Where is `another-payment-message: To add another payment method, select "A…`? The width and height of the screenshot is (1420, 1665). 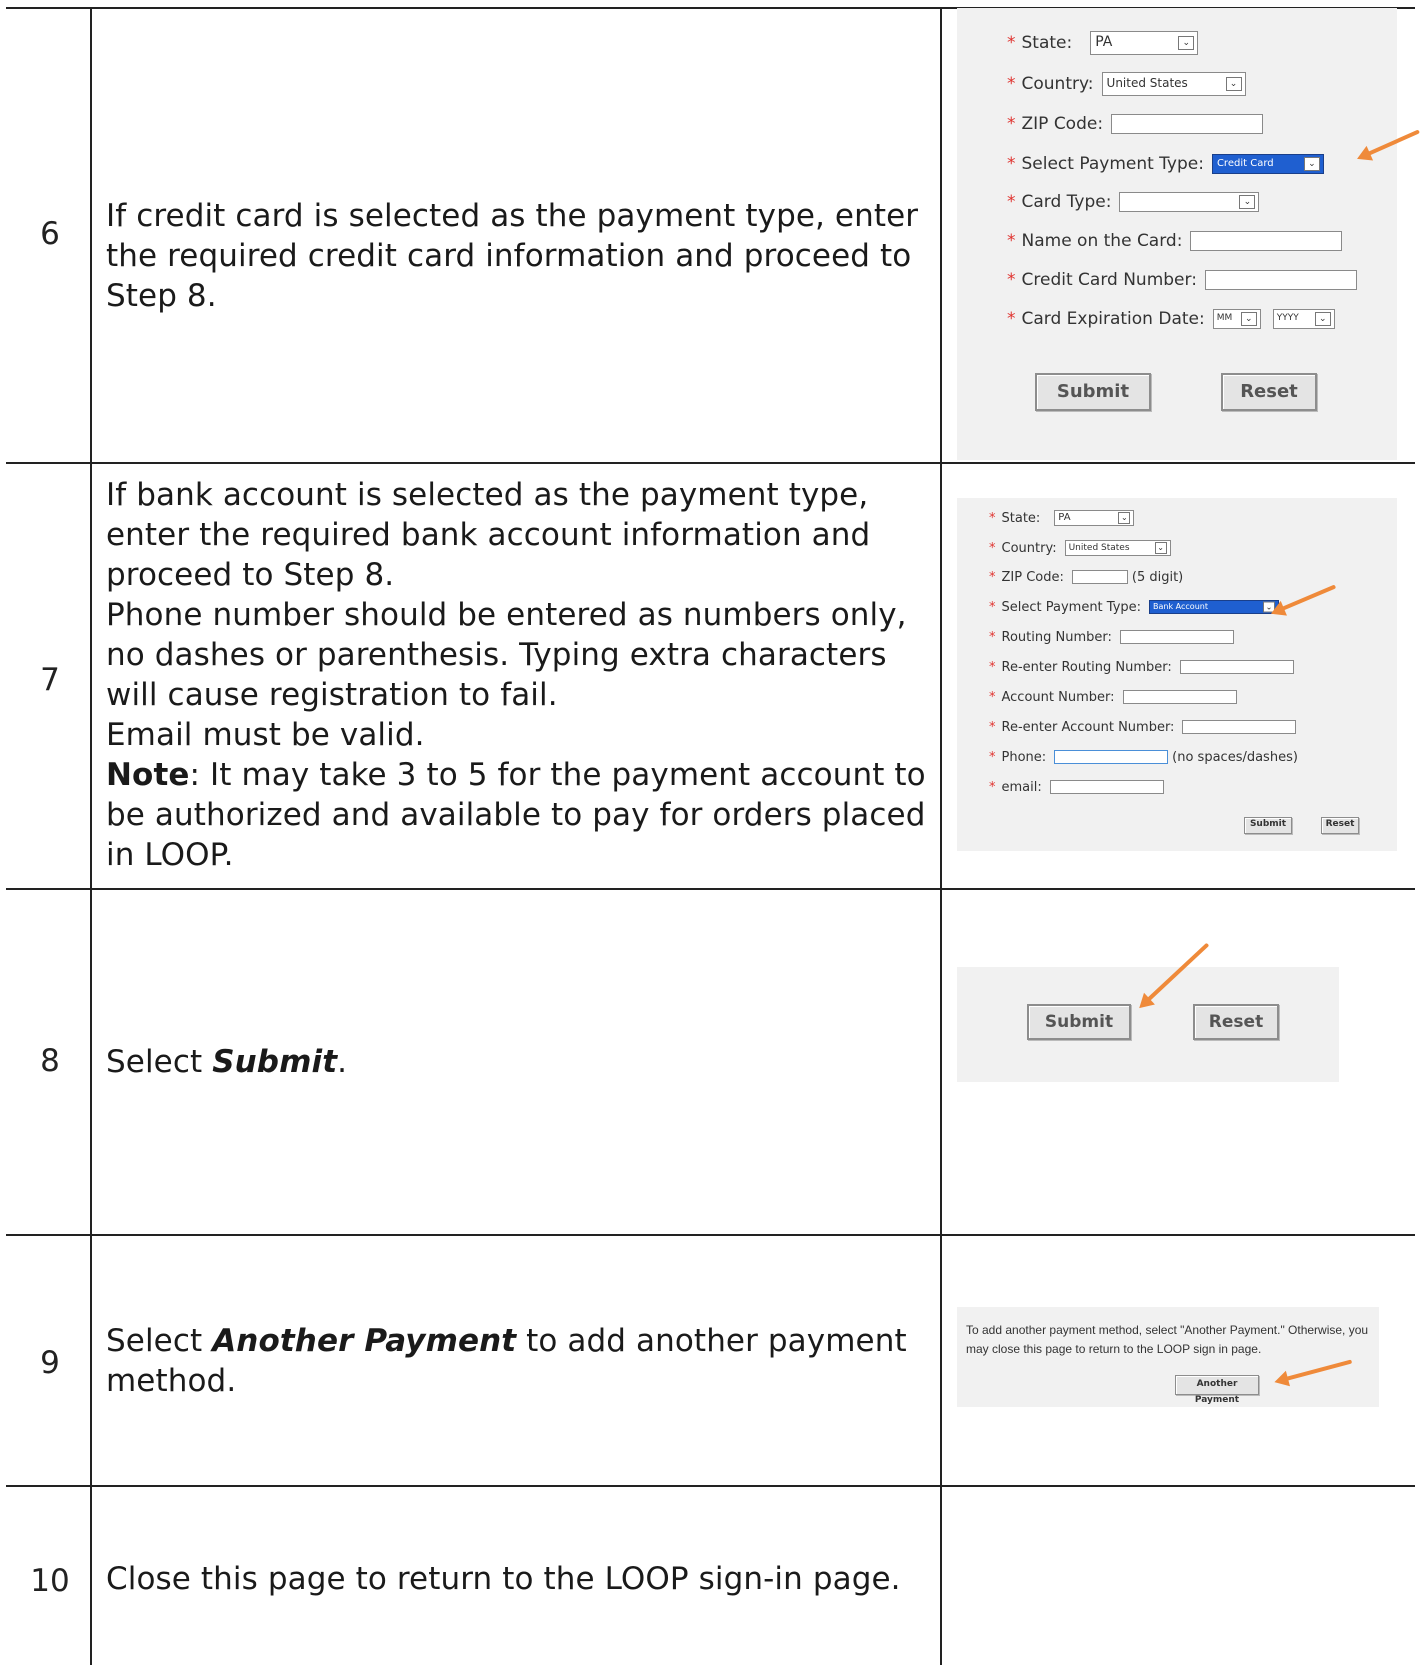
another-payment-message: To add another payment method, select "A… is located at coordinates (1167, 1339).